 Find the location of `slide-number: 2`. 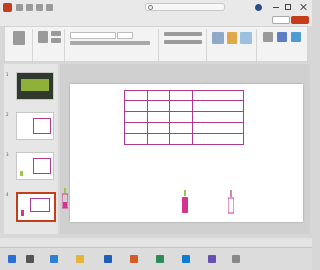

slide-number: 2 is located at coordinates (7, 114).